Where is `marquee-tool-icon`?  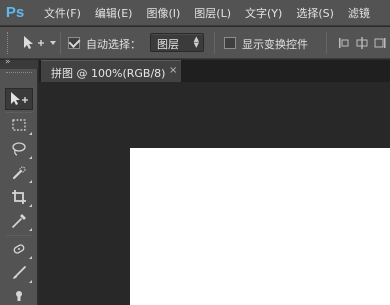 marquee-tool-icon is located at coordinates (19, 125).